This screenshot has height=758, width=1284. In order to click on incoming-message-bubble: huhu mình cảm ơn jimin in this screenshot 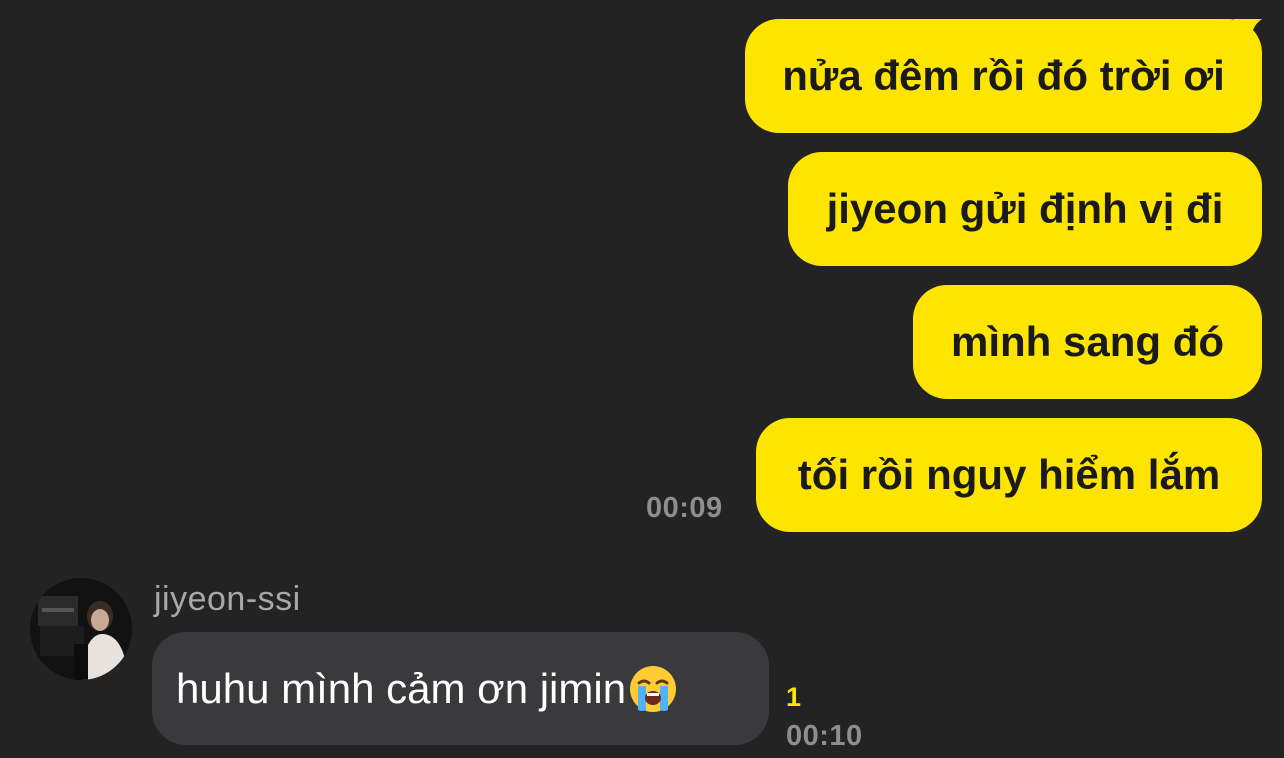, I will do `click(460, 688)`.